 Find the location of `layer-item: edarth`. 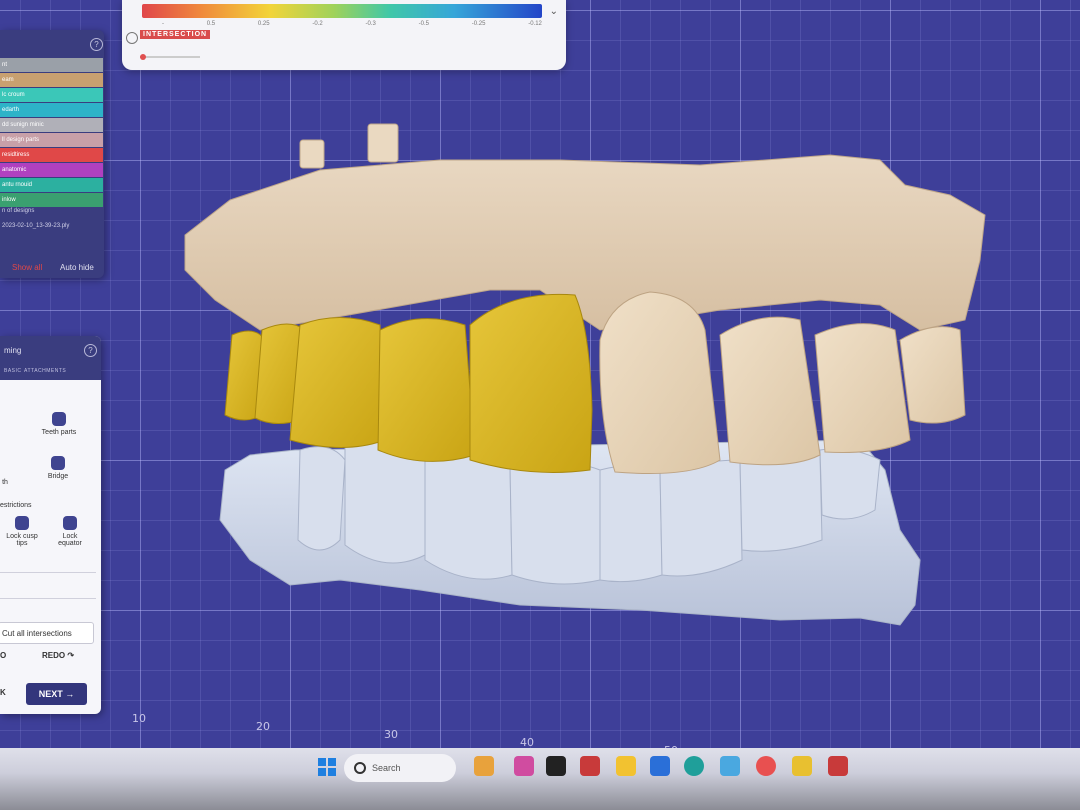

layer-item: edarth is located at coordinates (51, 110).